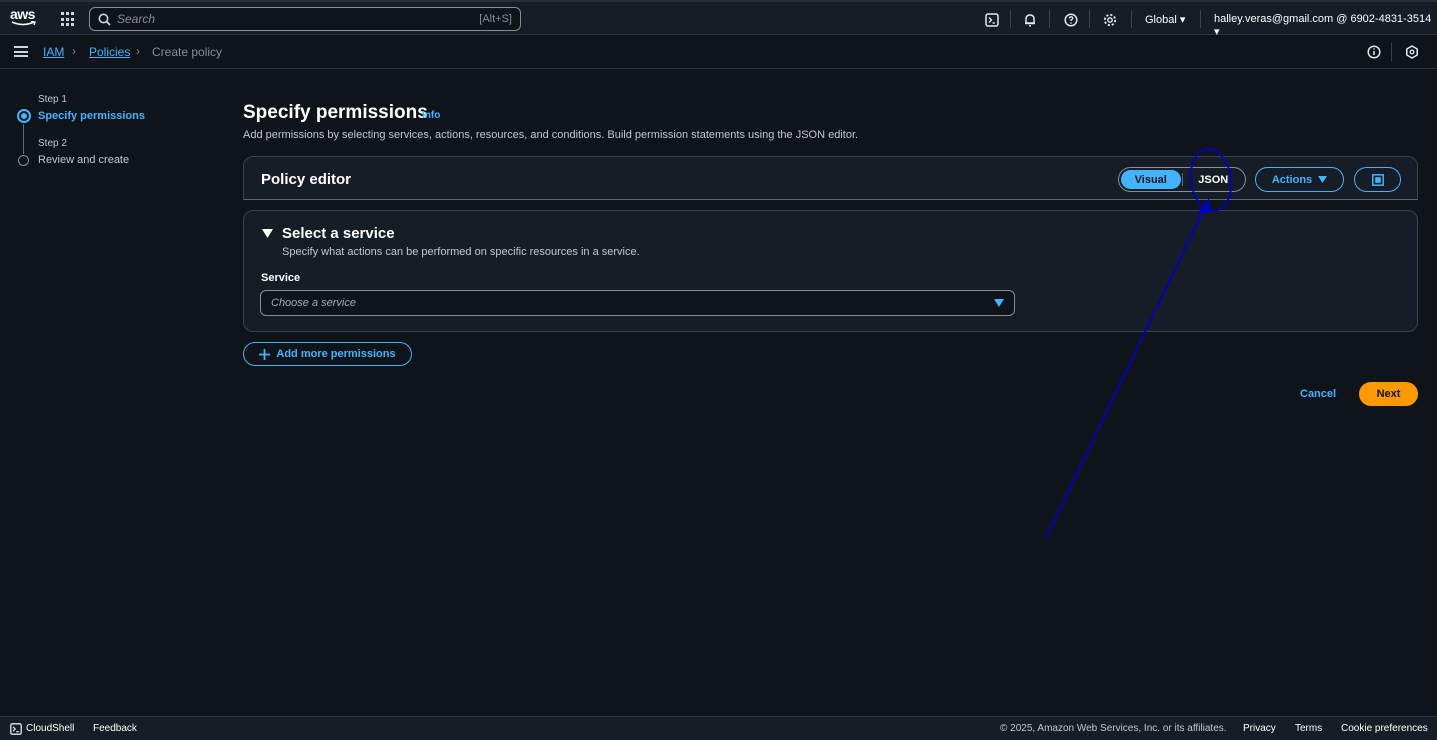 This screenshot has width=1437, height=740. What do you see at coordinates (104, 19) in the screenshot?
I see `search-icon` at bounding box center [104, 19].